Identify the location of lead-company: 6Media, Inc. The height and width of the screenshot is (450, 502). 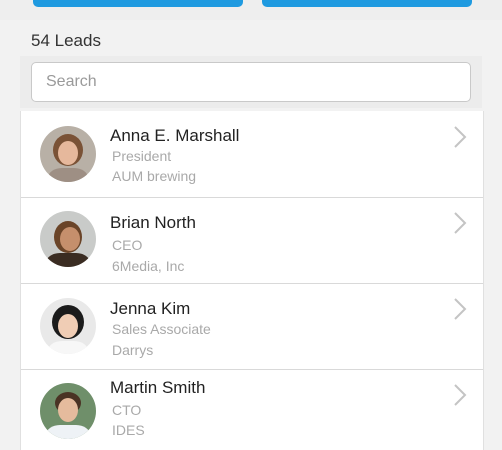
(148, 266).